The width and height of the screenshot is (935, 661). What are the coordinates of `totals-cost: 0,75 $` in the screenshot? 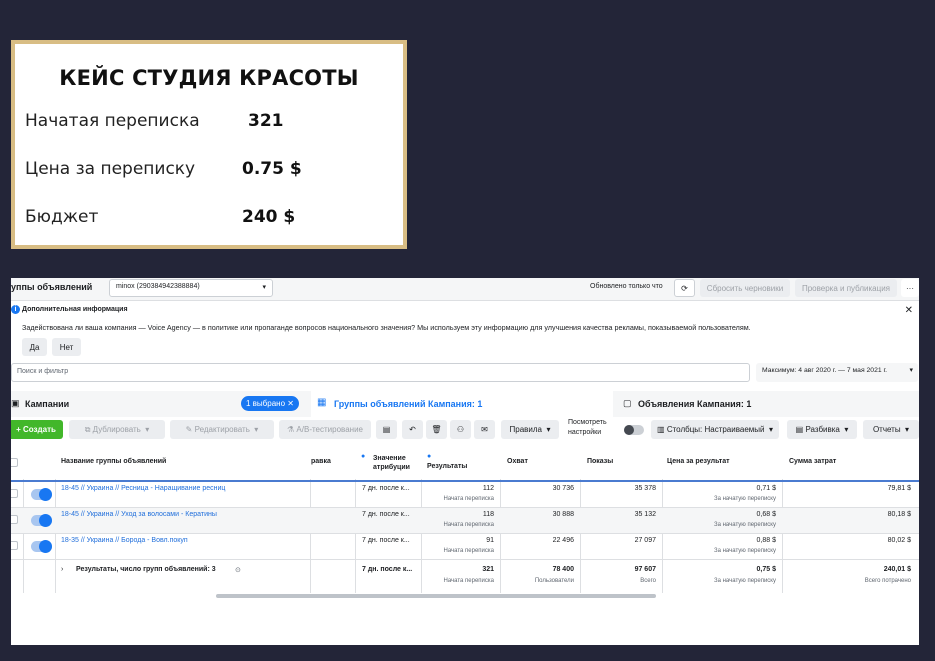 It's located at (766, 569).